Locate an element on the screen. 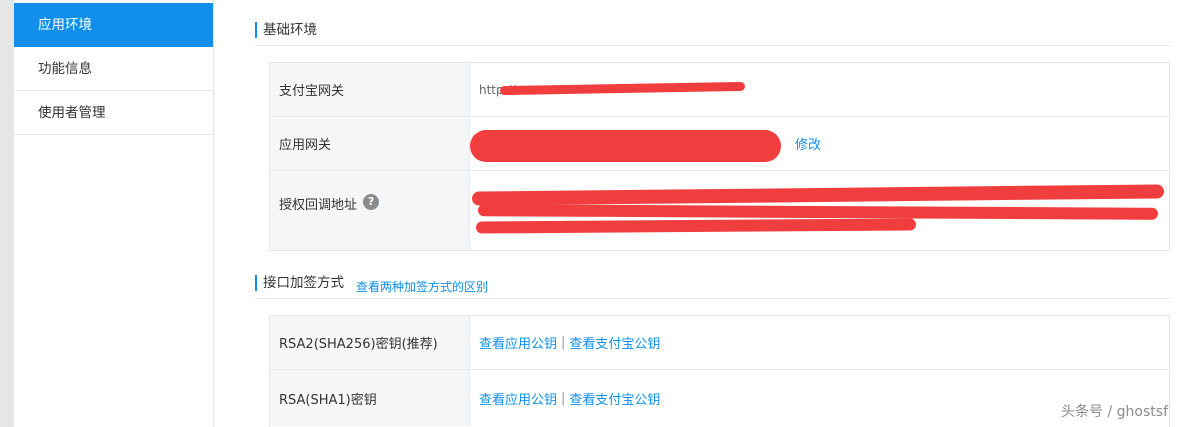 The height and width of the screenshot is (427, 1178). table-row: RSA(SHA1)密钥 查看应用公钥 | 查看支付宝公钥 is located at coordinates (719, 398).